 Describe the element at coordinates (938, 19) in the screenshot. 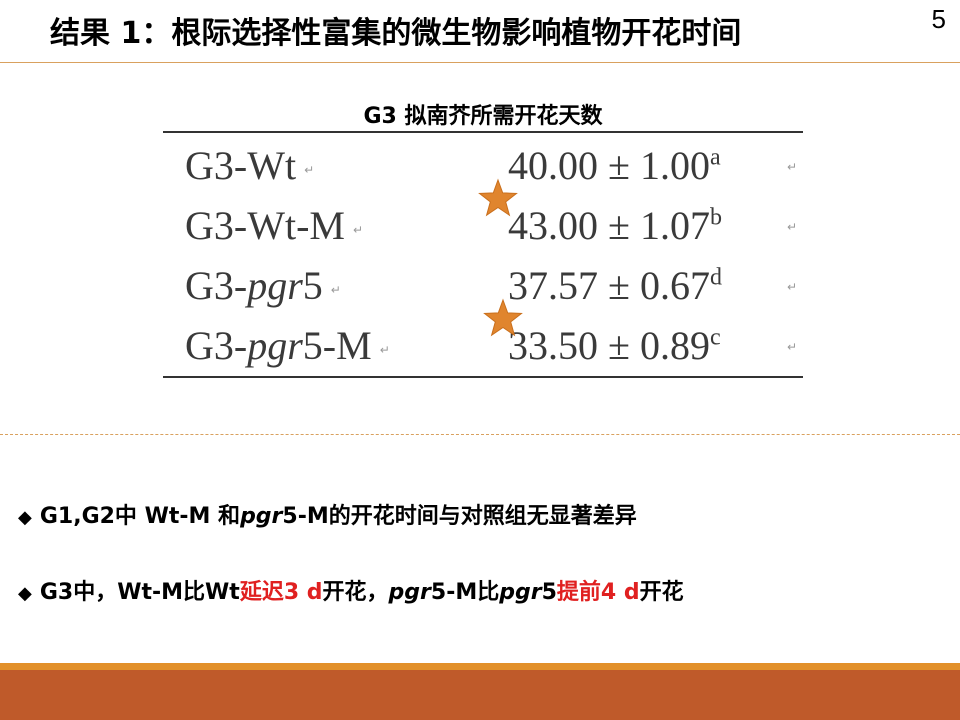

I see `page-number: 5` at that location.